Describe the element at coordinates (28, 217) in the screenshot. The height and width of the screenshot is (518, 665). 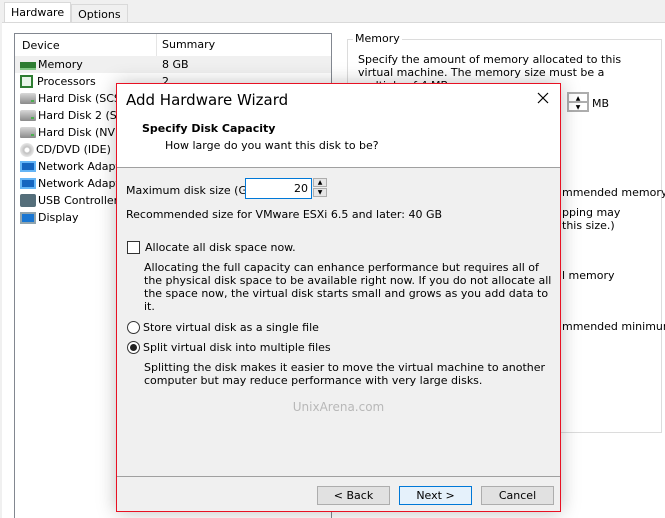
I see `display-icon` at that location.